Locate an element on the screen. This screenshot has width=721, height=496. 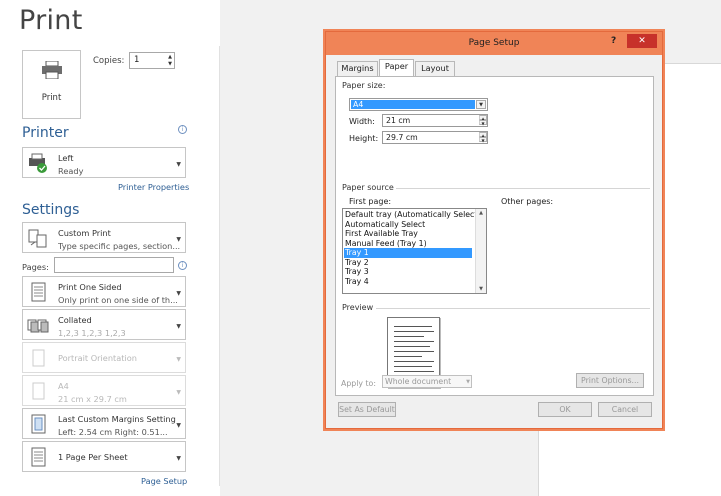
printer-icon is located at coordinates (52, 70).